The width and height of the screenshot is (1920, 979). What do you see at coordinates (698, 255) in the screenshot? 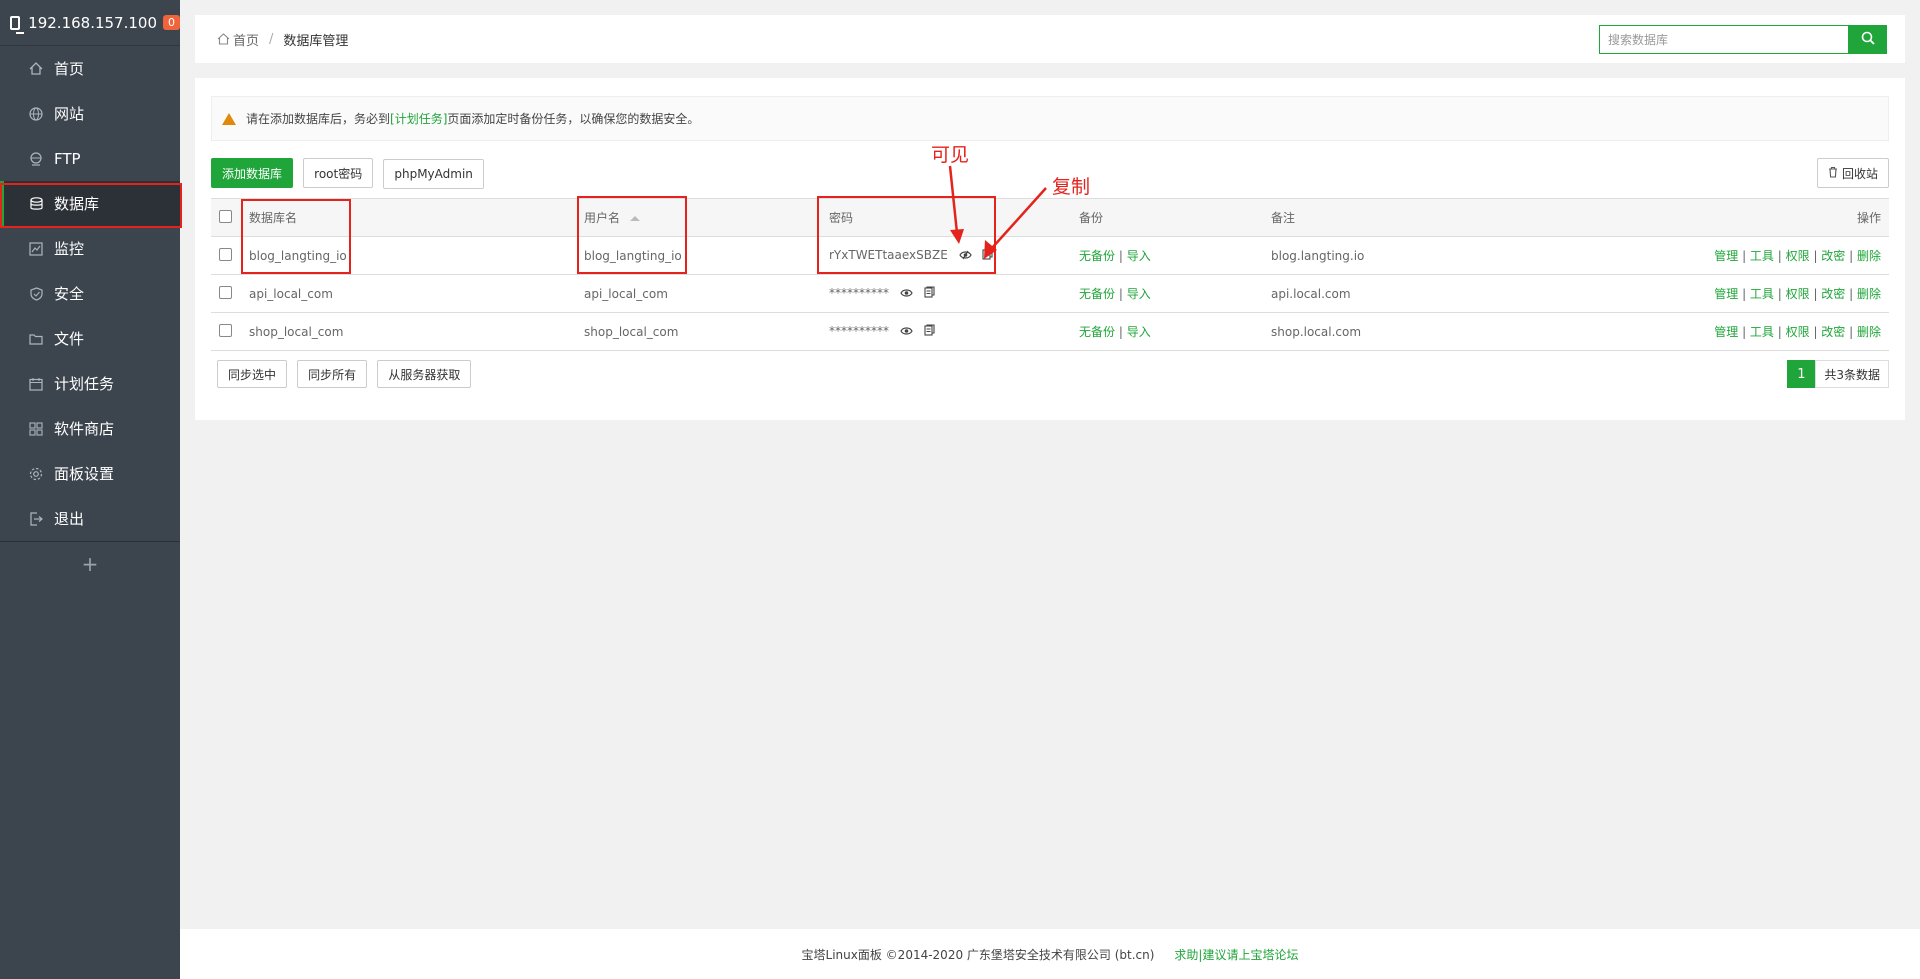
I see `db-user: blog_langting_io` at bounding box center [698, 255].